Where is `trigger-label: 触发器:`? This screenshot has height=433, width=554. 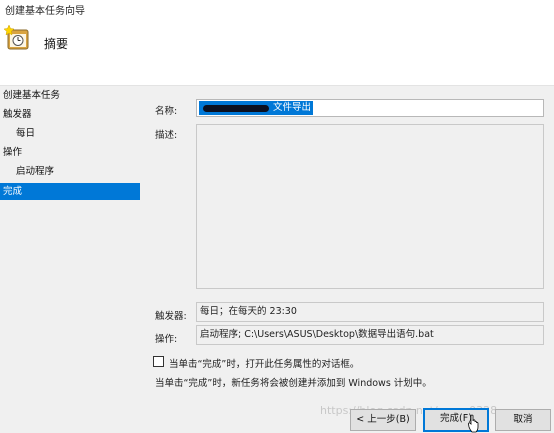
trigger-label: 触发器: is located at coordinates (171, 316).